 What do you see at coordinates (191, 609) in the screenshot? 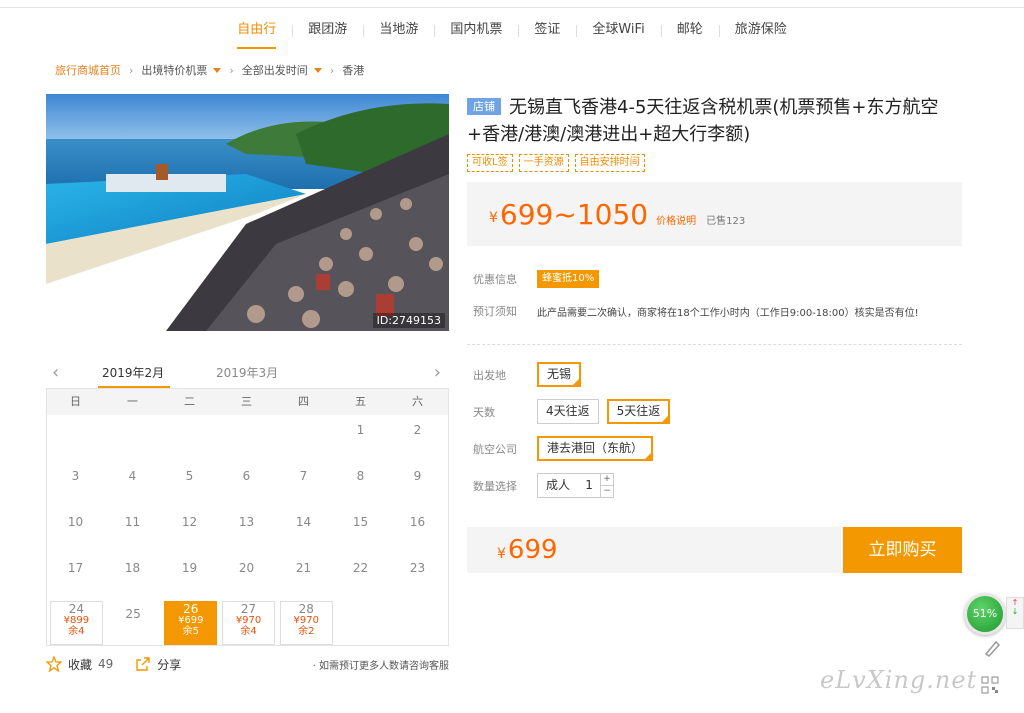
I see `calendar-day-number: 26` at bounding box center [191, 609].